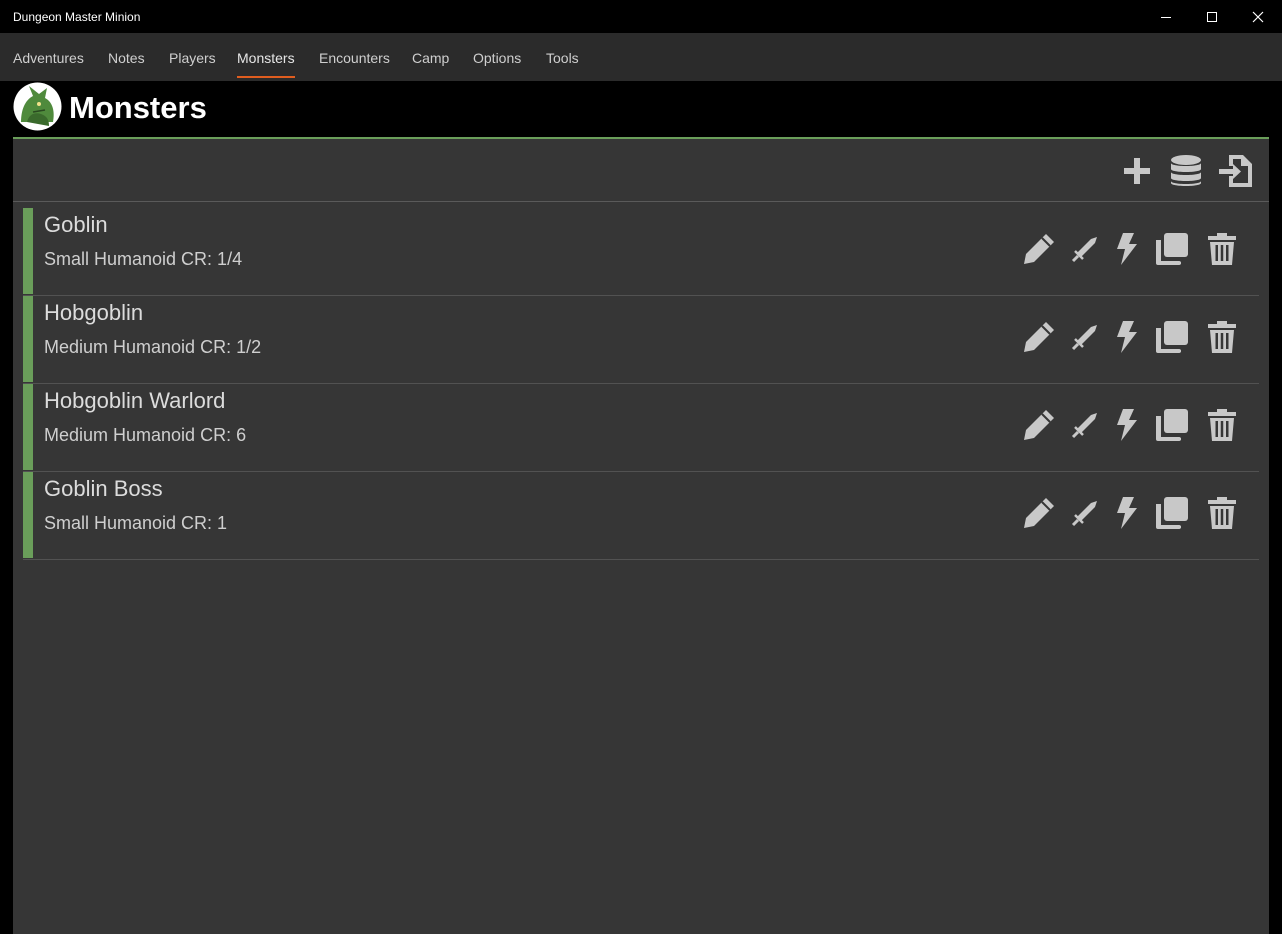  Describe the element at coordinates (266, 77) in the screenshot. I see `active-tab-indicator` at that location.